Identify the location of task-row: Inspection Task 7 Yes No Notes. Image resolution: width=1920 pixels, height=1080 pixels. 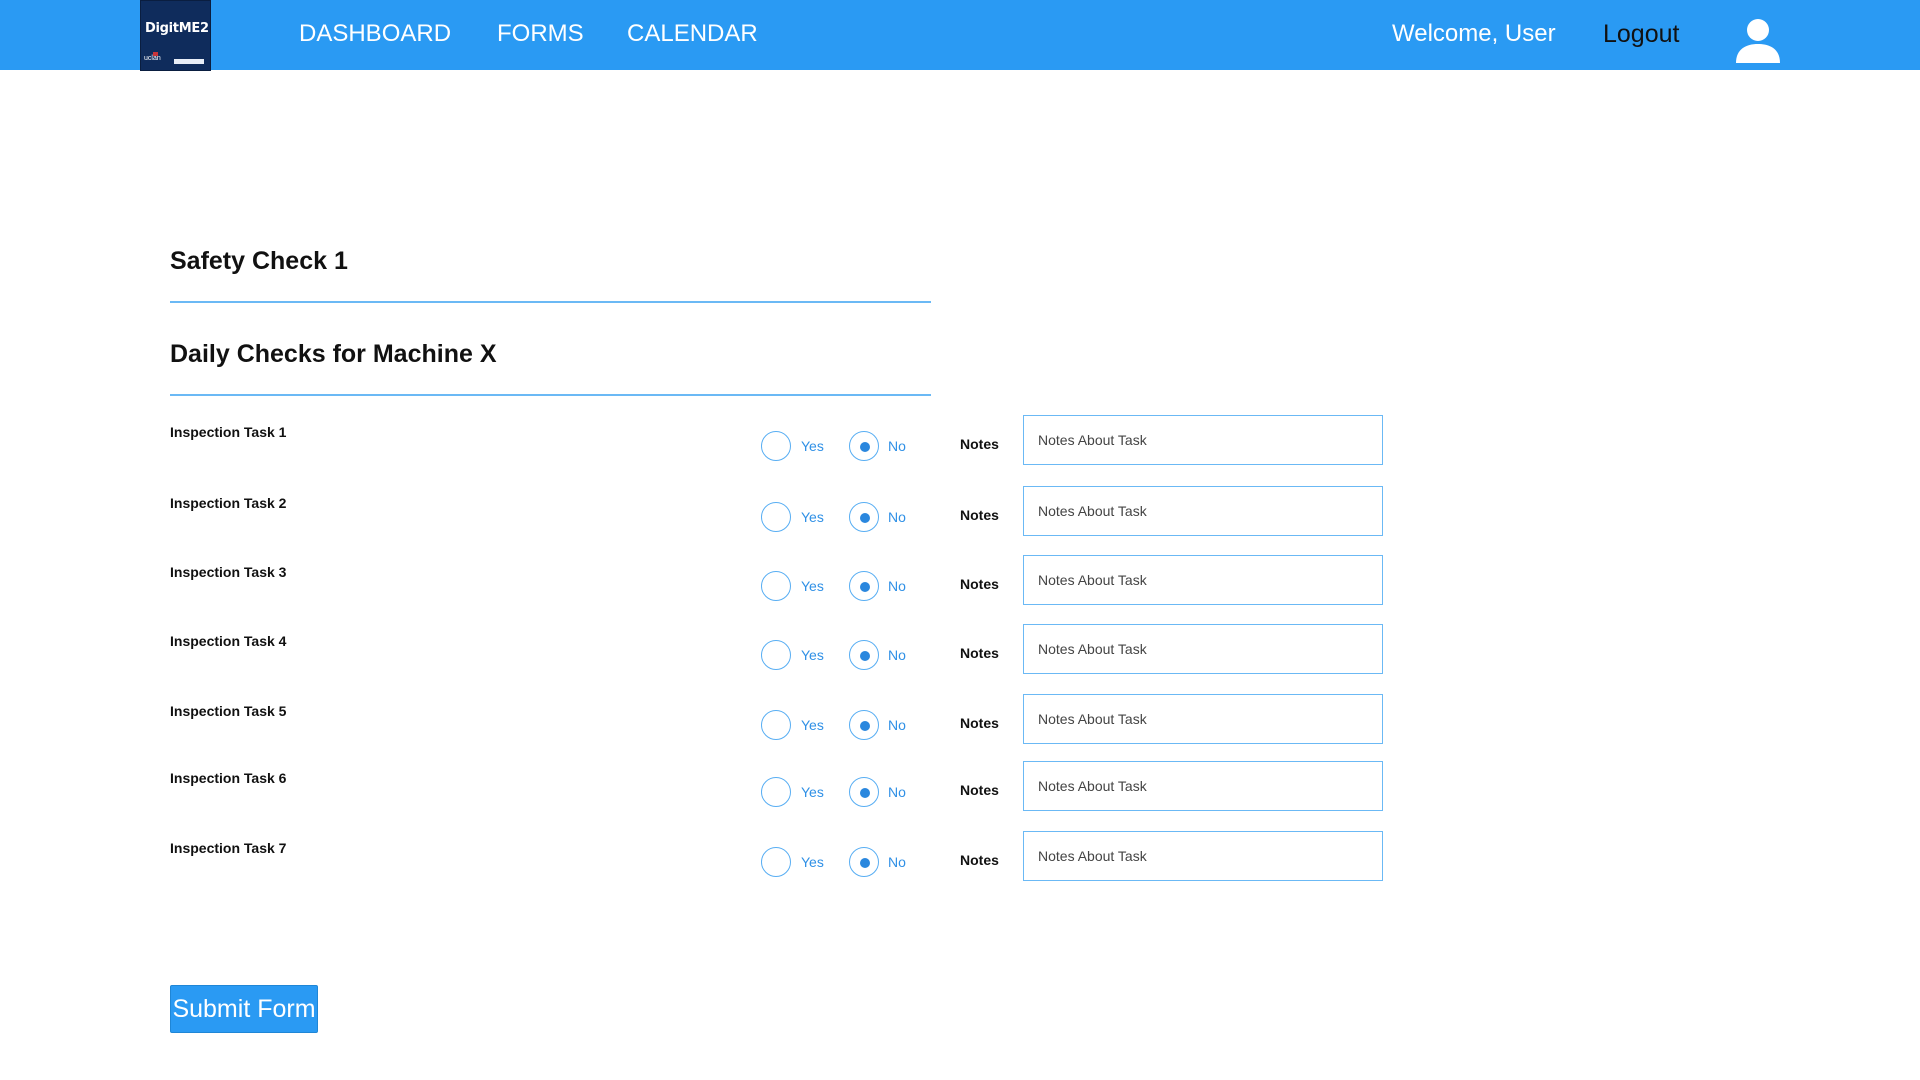
(960, 861).